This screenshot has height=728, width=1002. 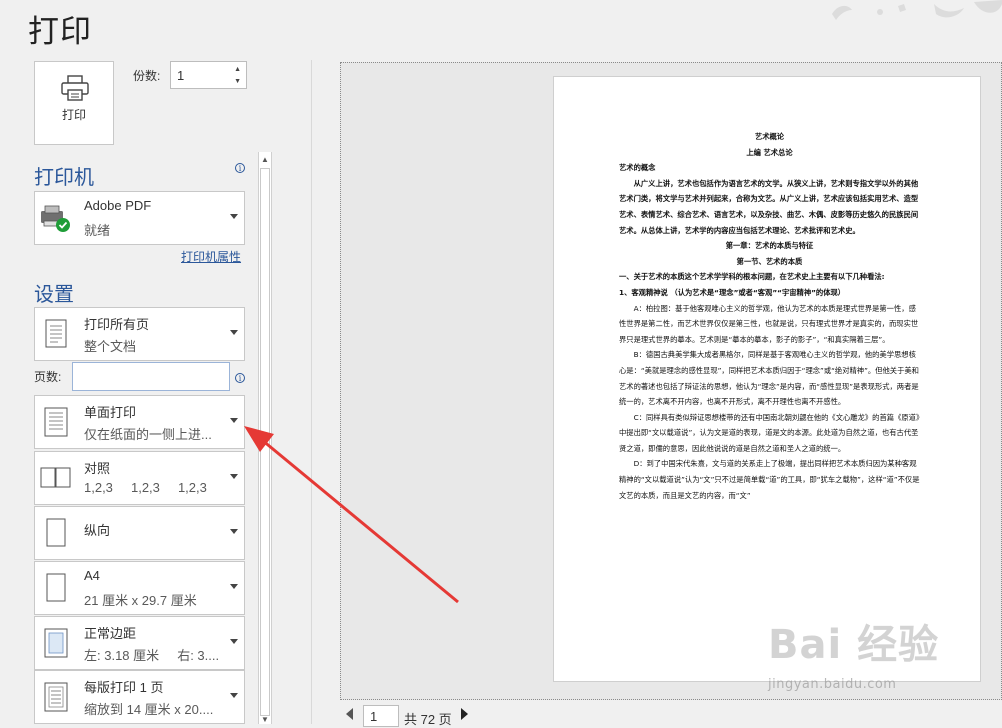 What do you see at coordinates (56, 422) in the screenshot?
I see `one-sided-page-icon` at bounding box center [56, 422].